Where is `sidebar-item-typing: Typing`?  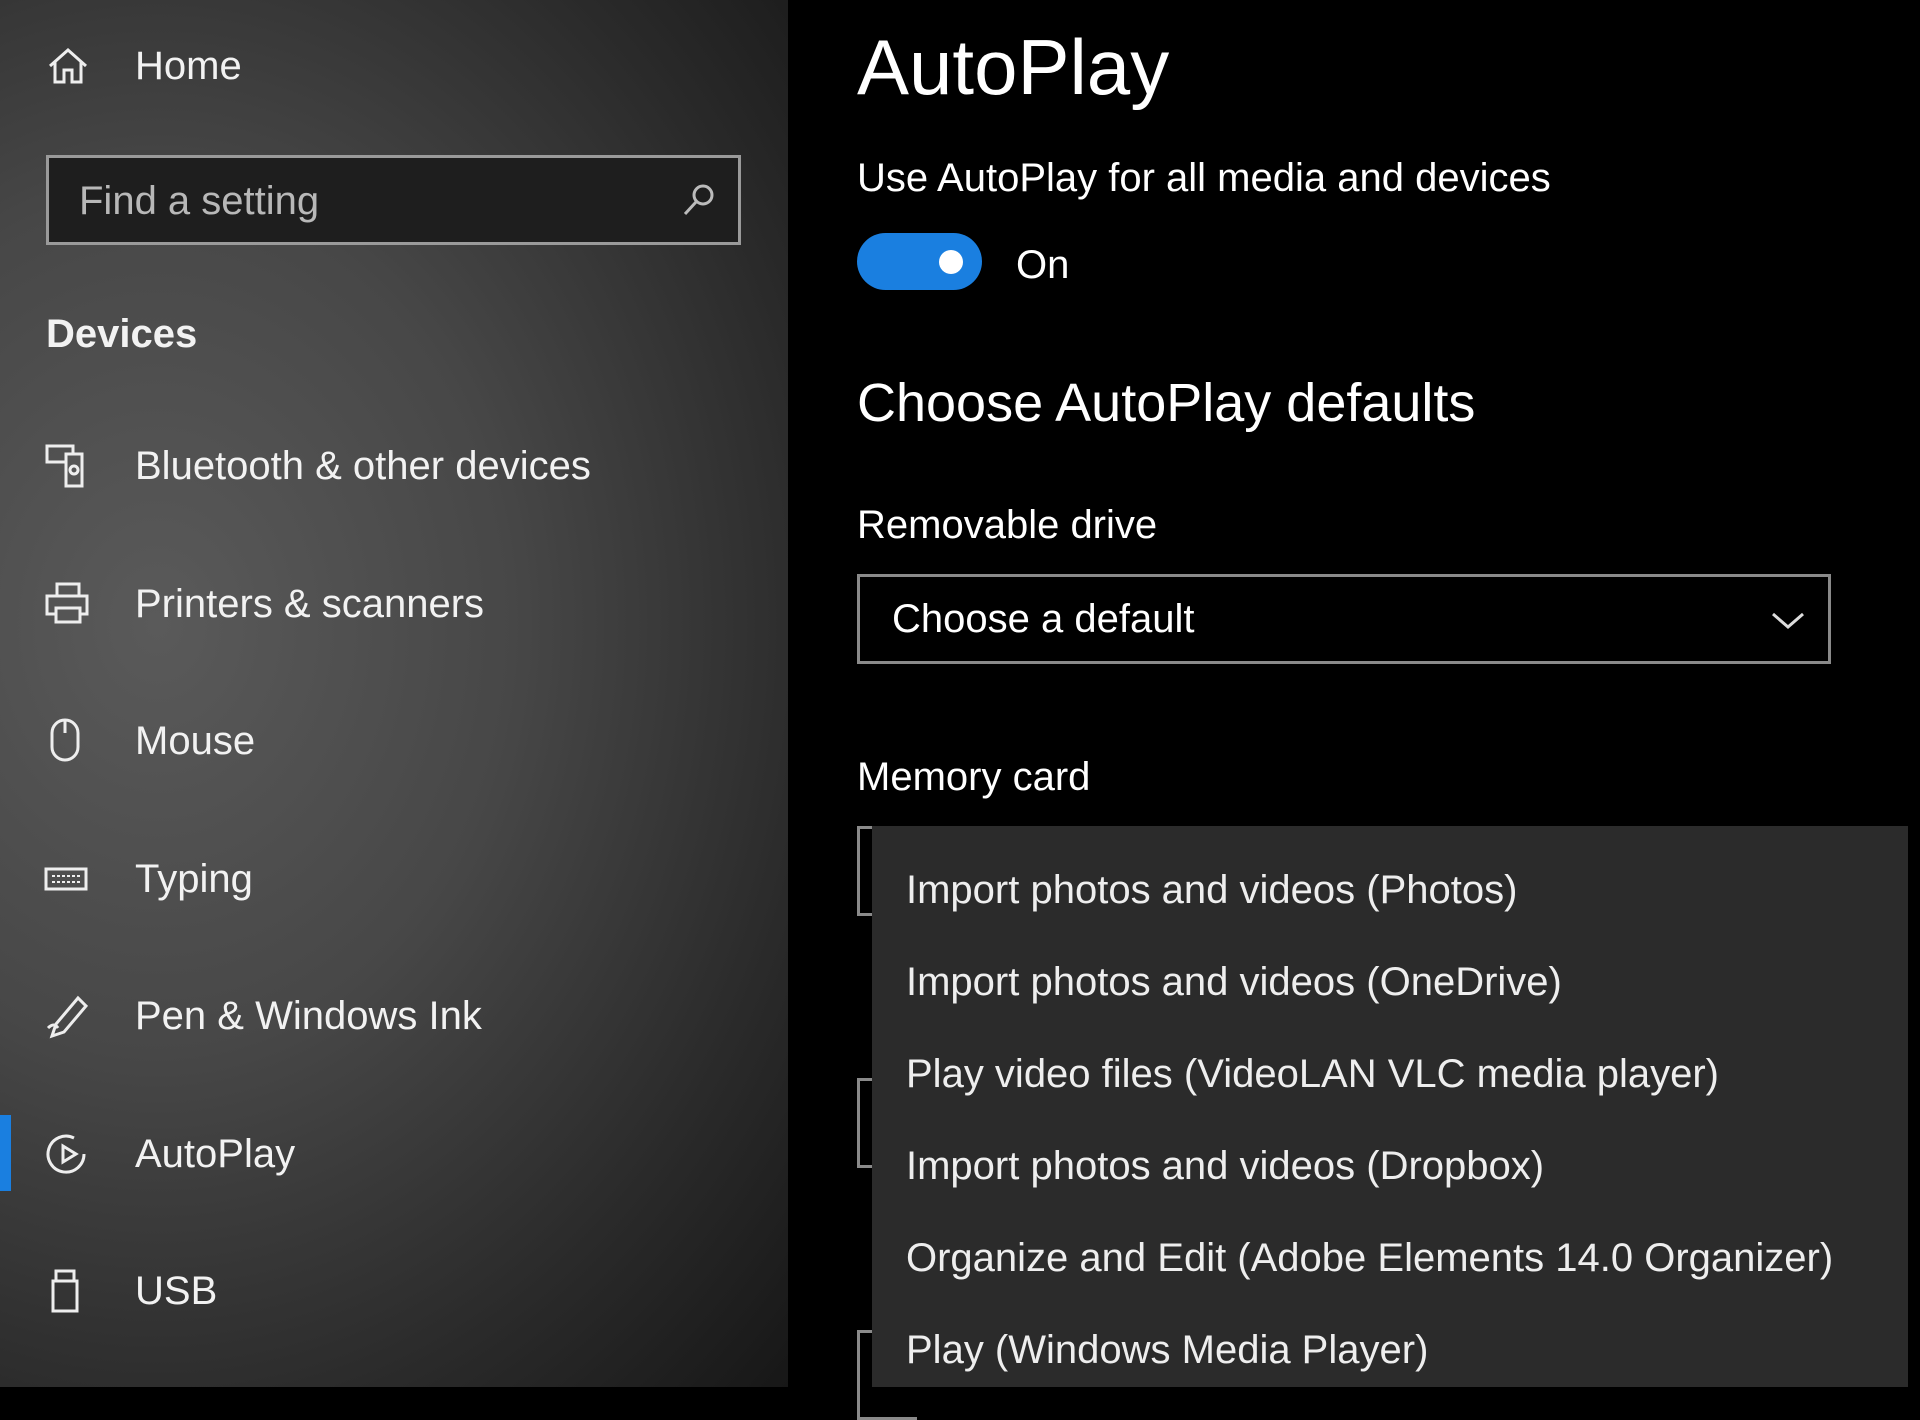 sidebar-item-typing: Typing is located at coordinates (394, 879).